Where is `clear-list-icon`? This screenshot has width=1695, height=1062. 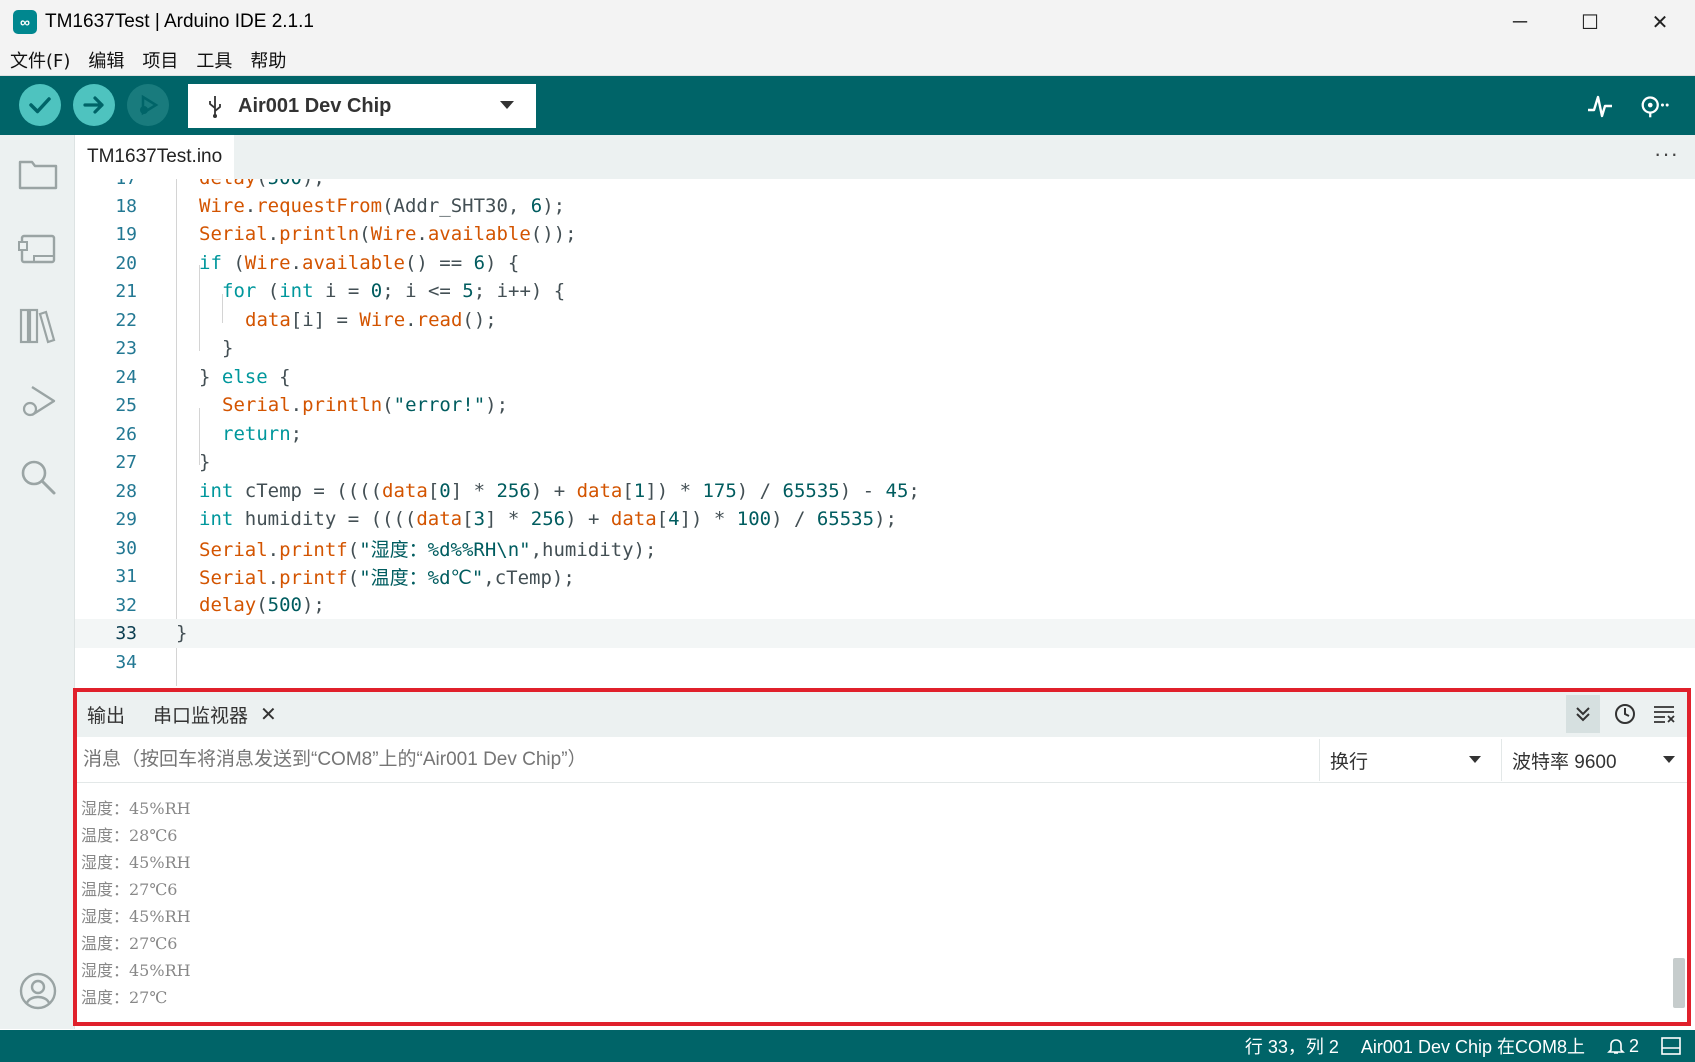
clear-list-icon is located at coordinates (1664, 714).